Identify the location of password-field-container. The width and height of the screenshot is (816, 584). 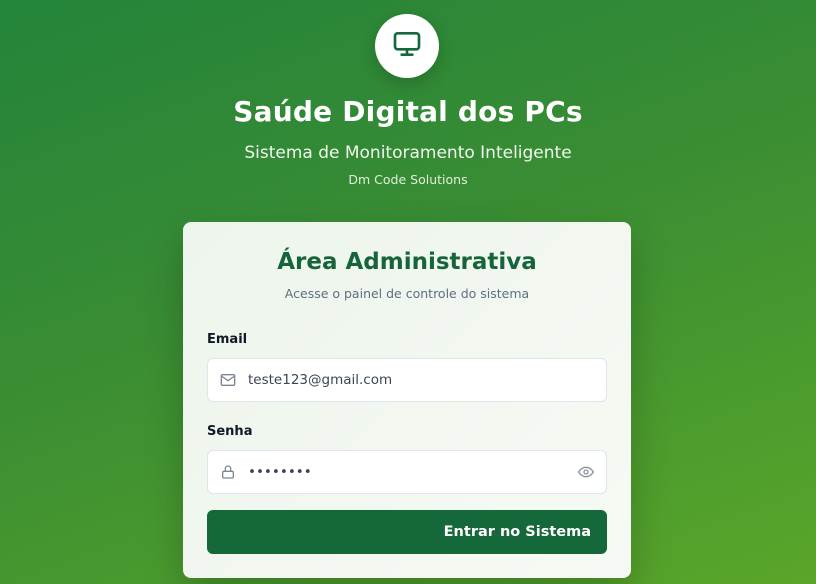
(407, 472).